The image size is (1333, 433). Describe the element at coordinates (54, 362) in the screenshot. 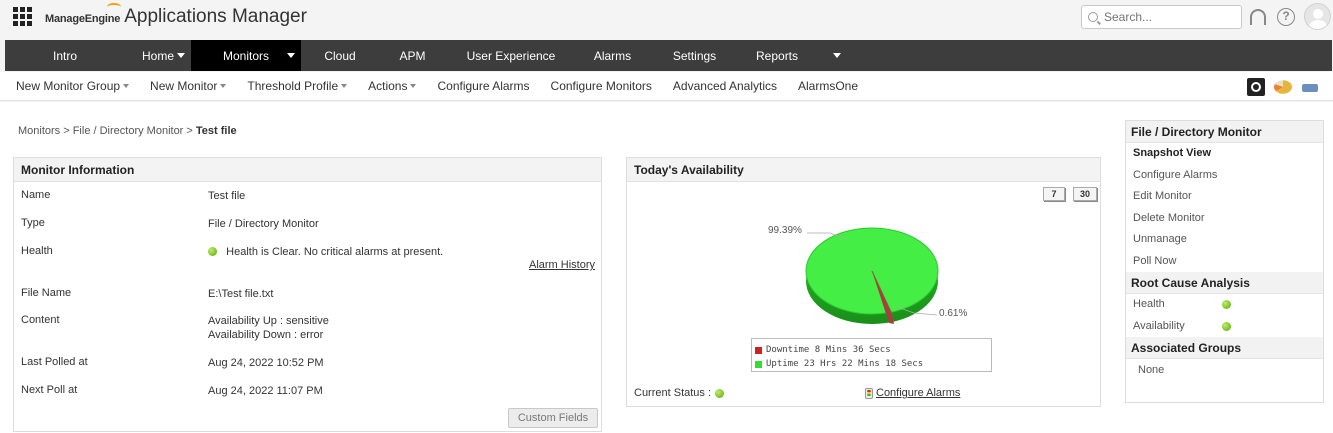

I see `info-label: Last Polled at` at that location.